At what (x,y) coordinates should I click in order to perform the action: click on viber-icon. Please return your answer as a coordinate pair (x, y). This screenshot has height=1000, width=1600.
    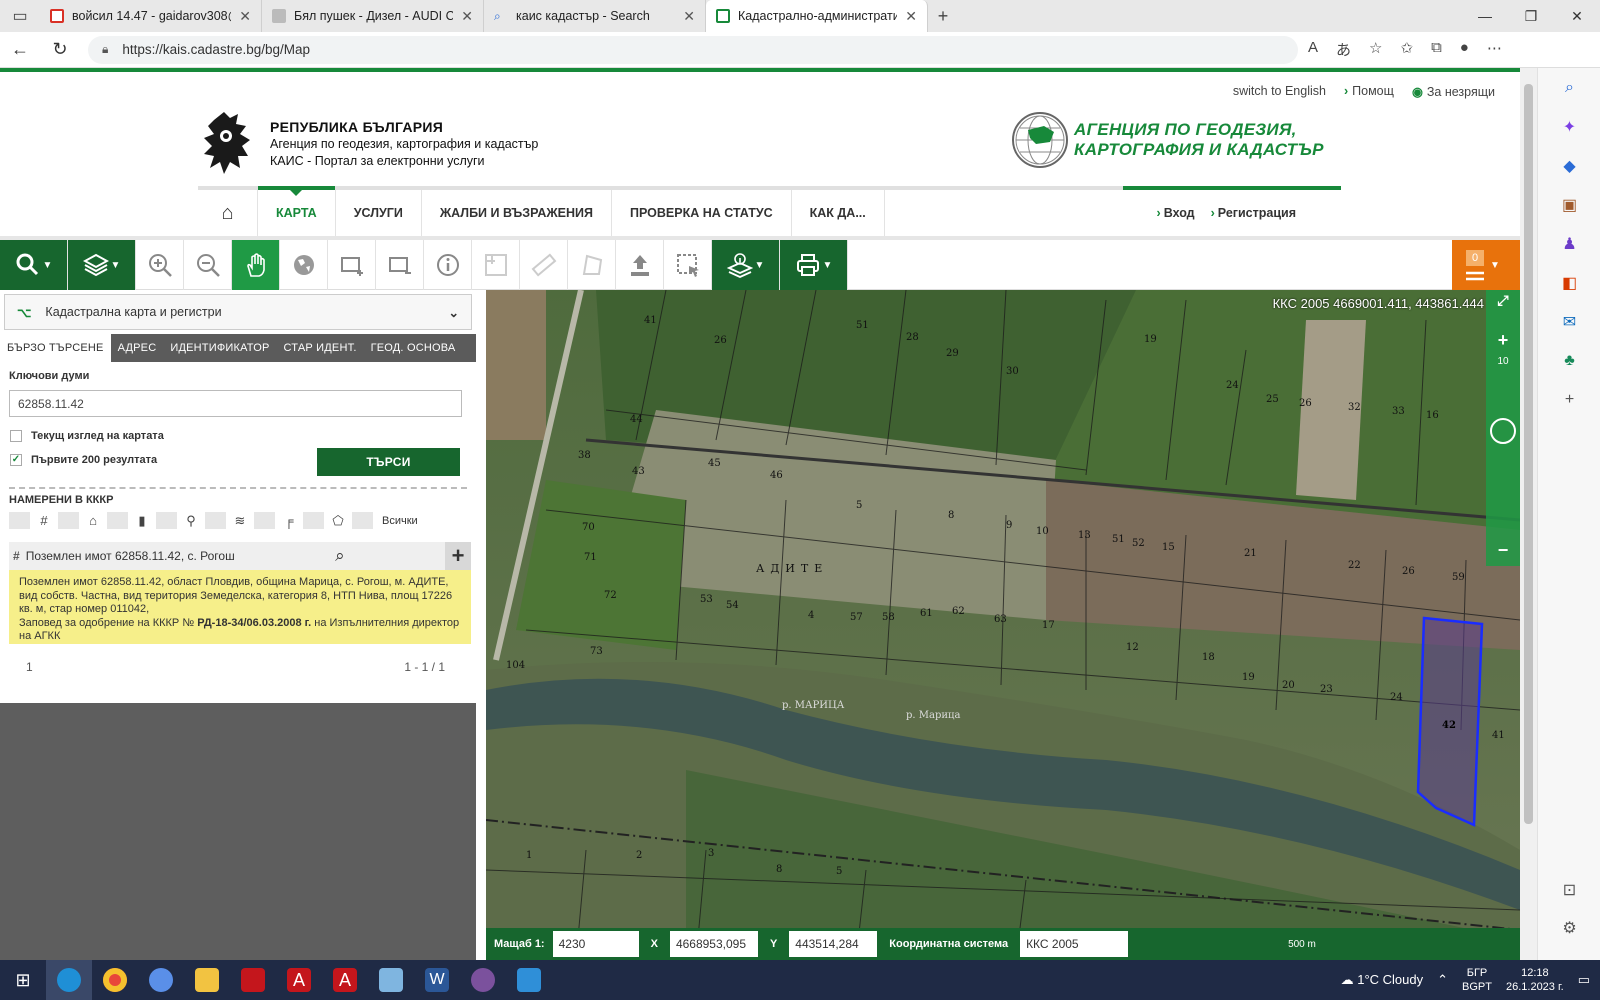
    Looking at the image, I should click on (483, 980).